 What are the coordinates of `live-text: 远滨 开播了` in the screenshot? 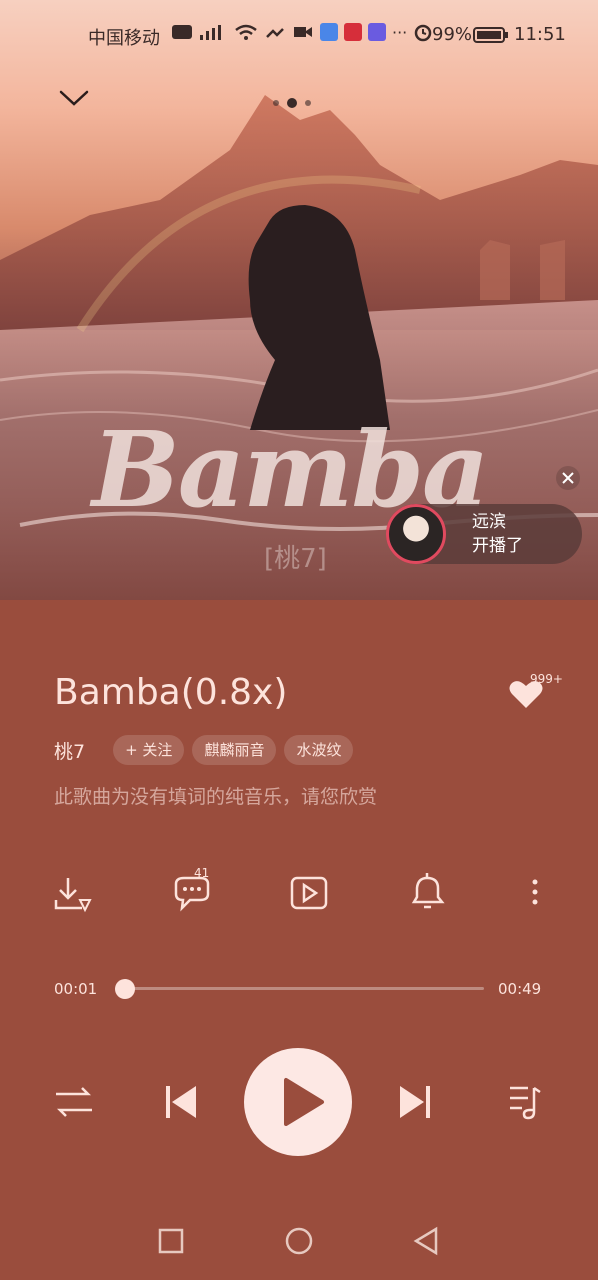 It's located at (497, 534).